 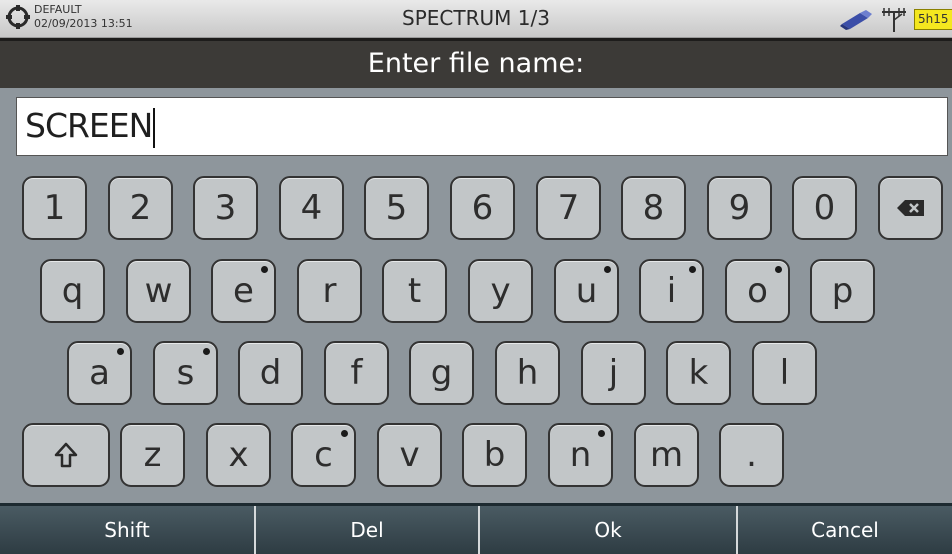 I want to click on key-label: 0, so click(x=824, y=208).